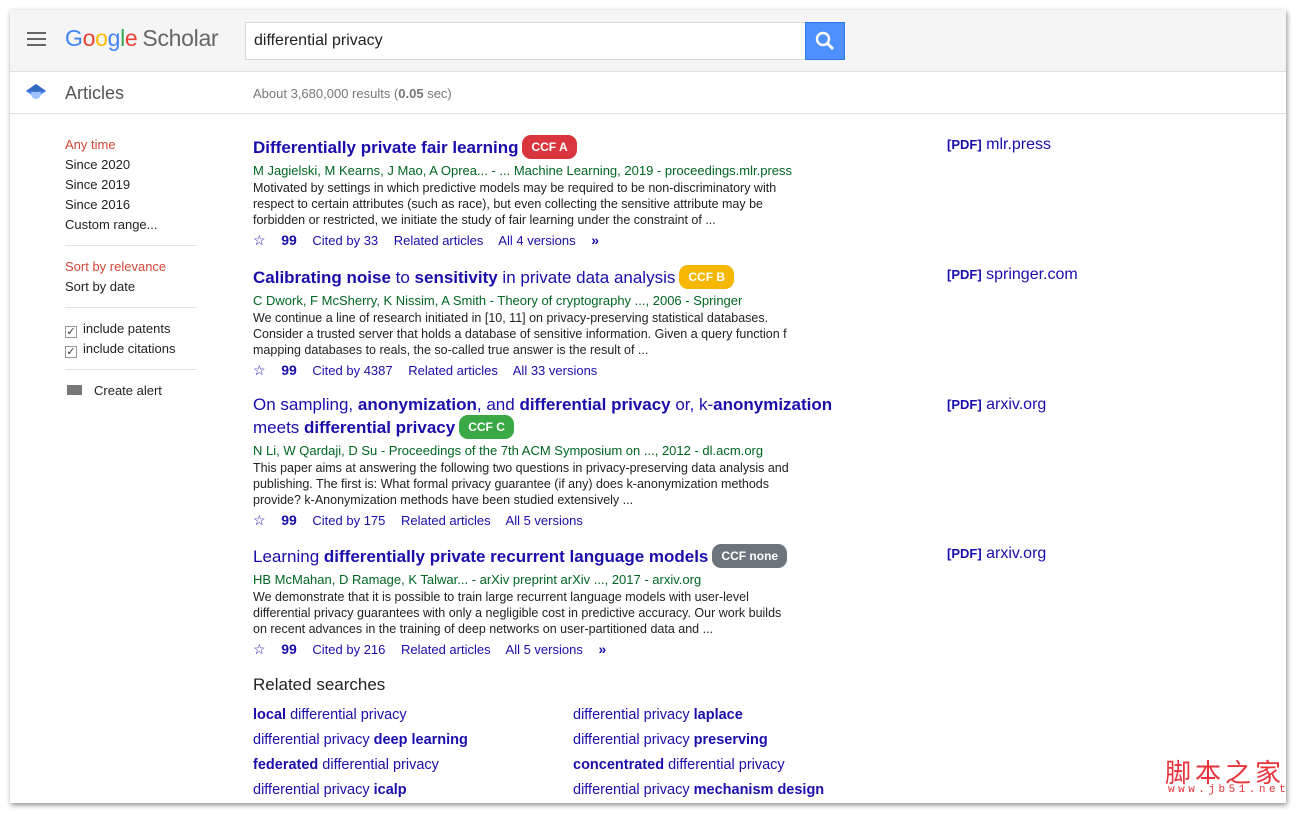  I want to click on text-segment: laplace, so click(718, 715).